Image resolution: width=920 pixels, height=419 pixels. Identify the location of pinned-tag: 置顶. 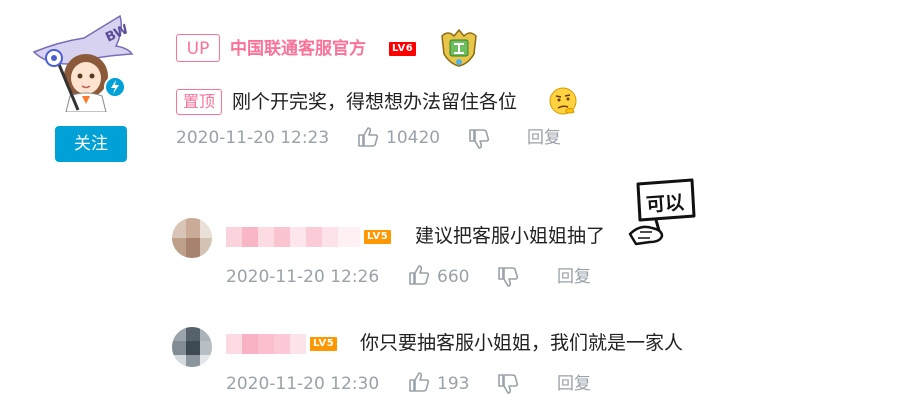
(199, 102).